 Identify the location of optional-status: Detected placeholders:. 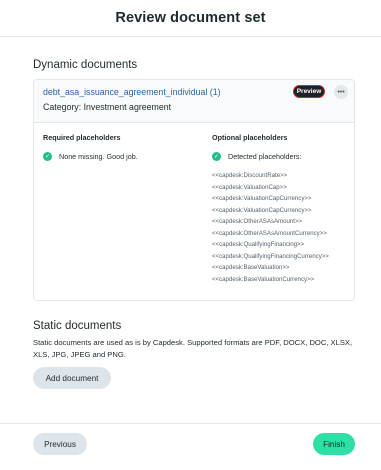
(265, 156).